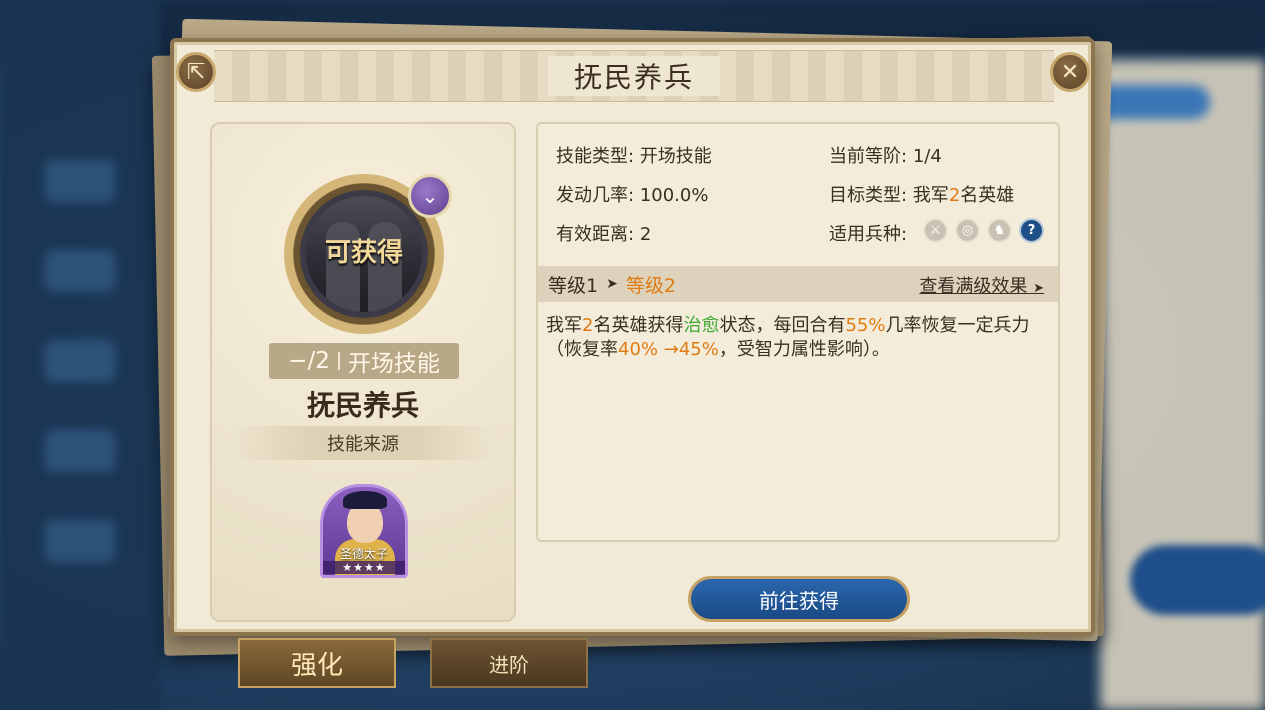 The width and height of the screenshot is (1265, 710). I want to click on dialog-title: 抚民养兵, so click(633, 76).